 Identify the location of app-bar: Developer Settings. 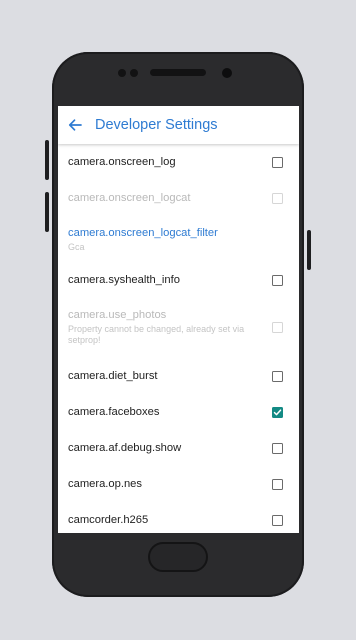
(178, 125).